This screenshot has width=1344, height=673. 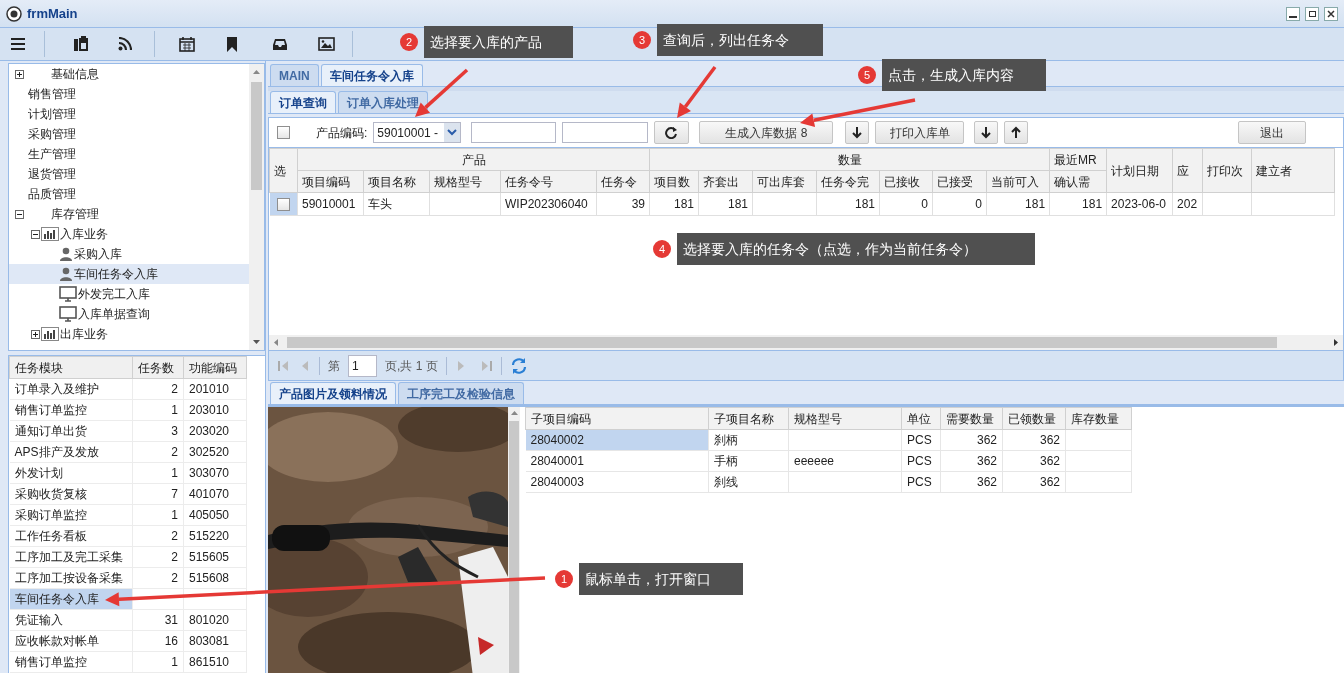 What do you see at coordinates (14, 13) in the screenshot?
I see `app-logo-icon` at bounding box center [14, 13].